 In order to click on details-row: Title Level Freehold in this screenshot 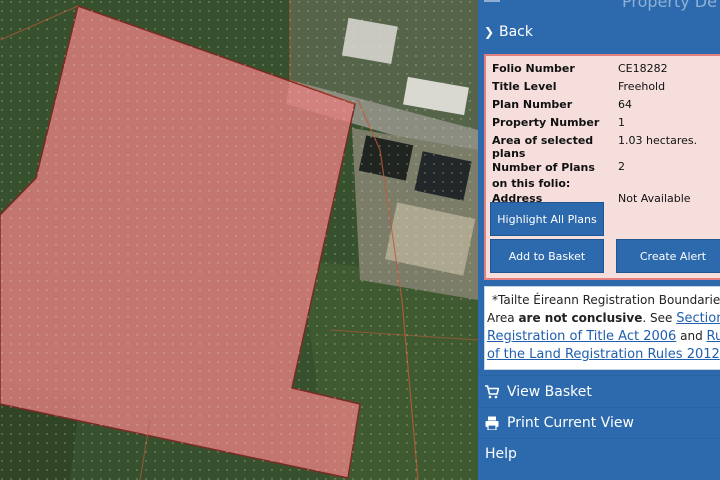, I will do `click(606, 89)`.